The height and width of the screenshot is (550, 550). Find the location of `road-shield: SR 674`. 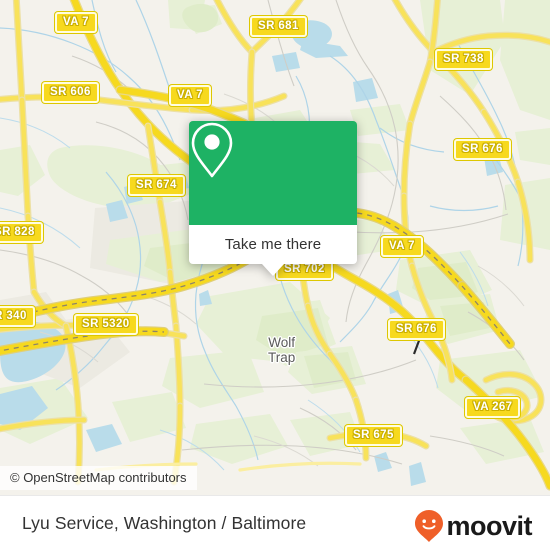

road-shield: SR 674 is located at coordinates (156, 185).